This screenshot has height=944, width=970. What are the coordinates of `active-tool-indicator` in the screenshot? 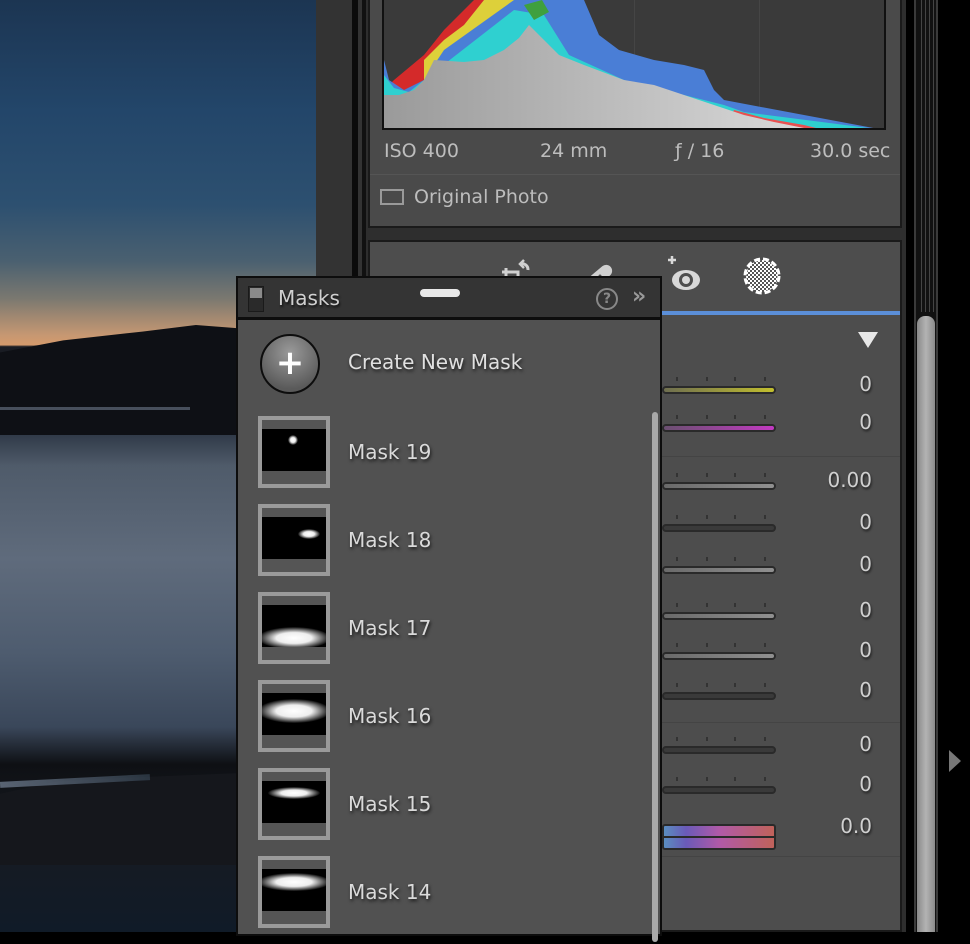 It's located at (781, 313).